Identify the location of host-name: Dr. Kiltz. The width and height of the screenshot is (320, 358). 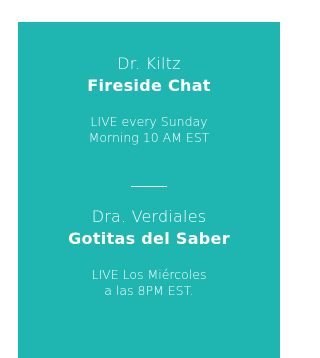
(149, 63).